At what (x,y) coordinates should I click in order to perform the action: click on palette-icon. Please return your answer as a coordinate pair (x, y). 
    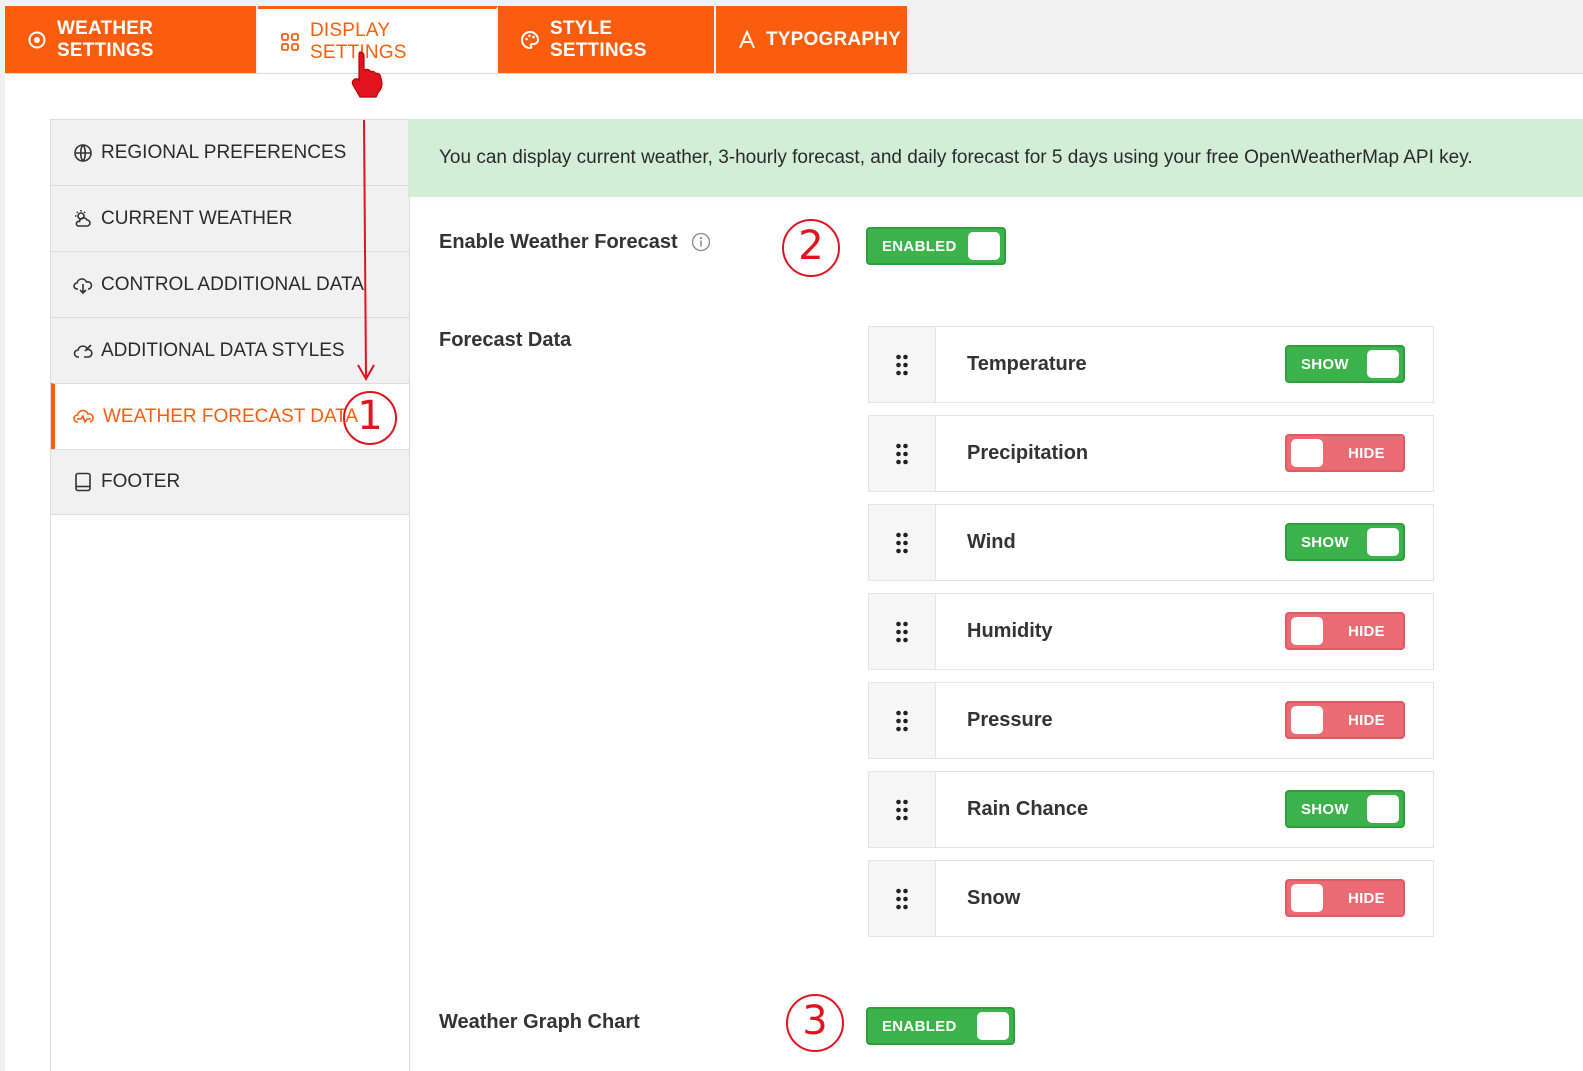
    Looking at the image, I should click on (530, 40).